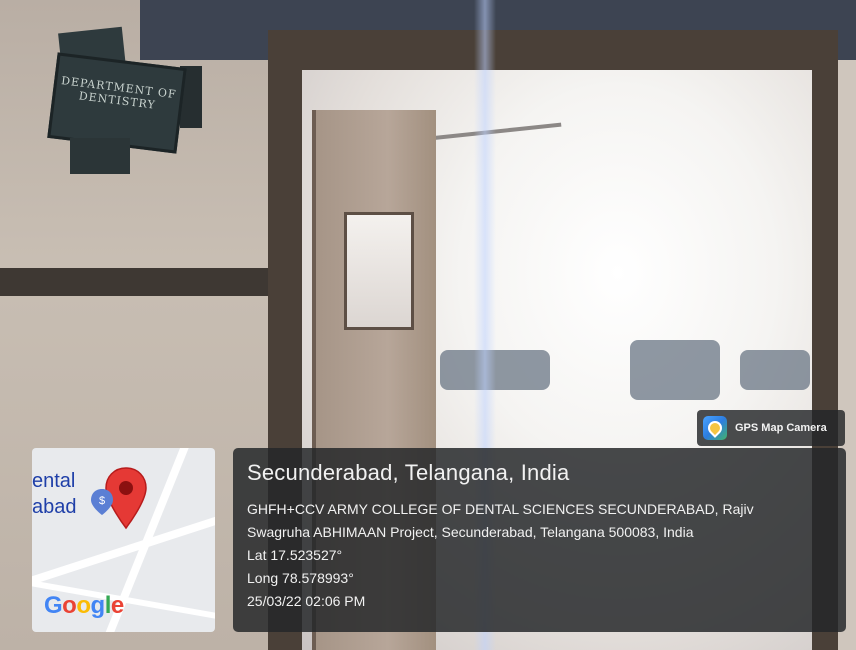  Describe the element at coordinates (715, 428) in the screenshot. I see `gps-map-camera-icon` at that location.